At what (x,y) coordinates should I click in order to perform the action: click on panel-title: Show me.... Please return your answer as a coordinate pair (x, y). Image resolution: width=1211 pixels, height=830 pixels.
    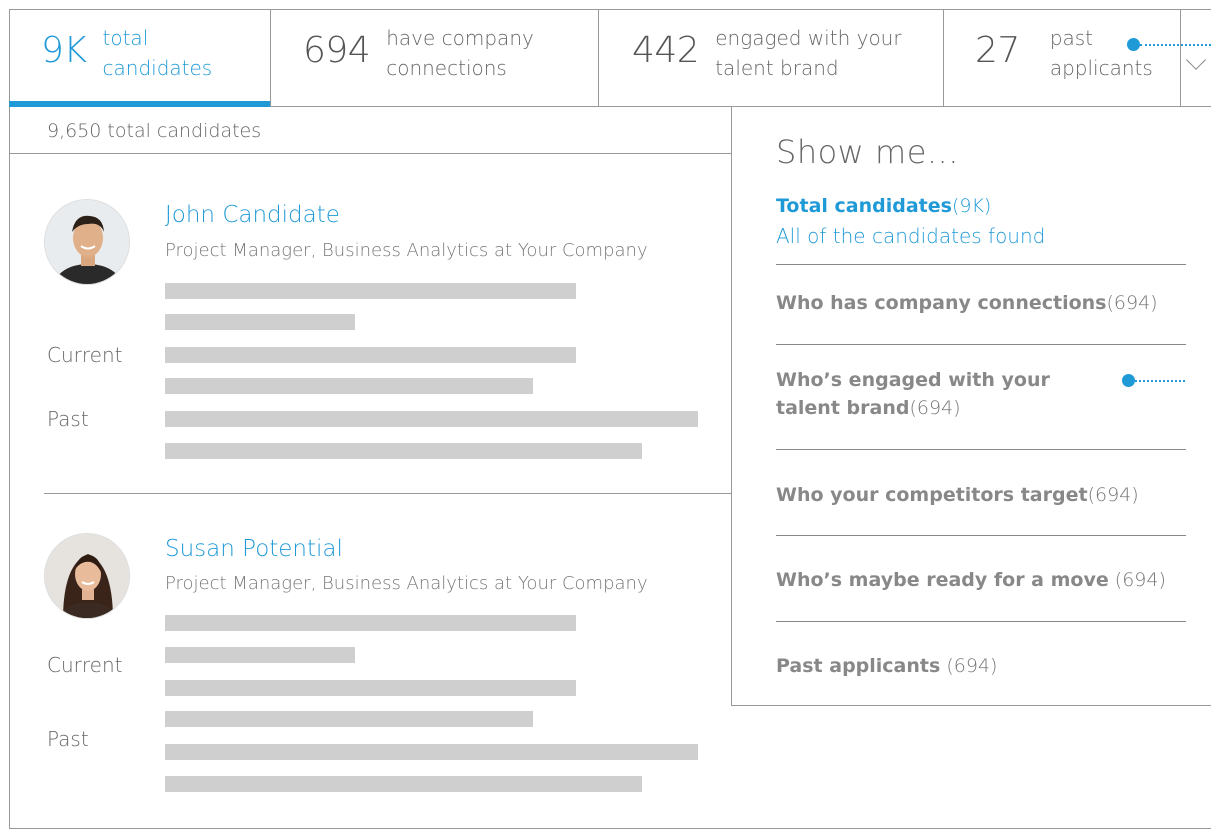
    Looking at the image, I should click on (867, 152).